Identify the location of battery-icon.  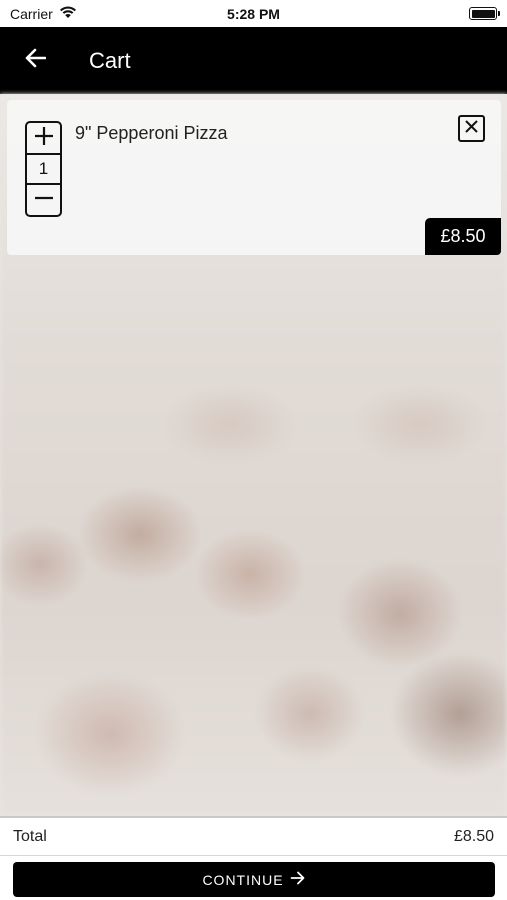
(484, 13).